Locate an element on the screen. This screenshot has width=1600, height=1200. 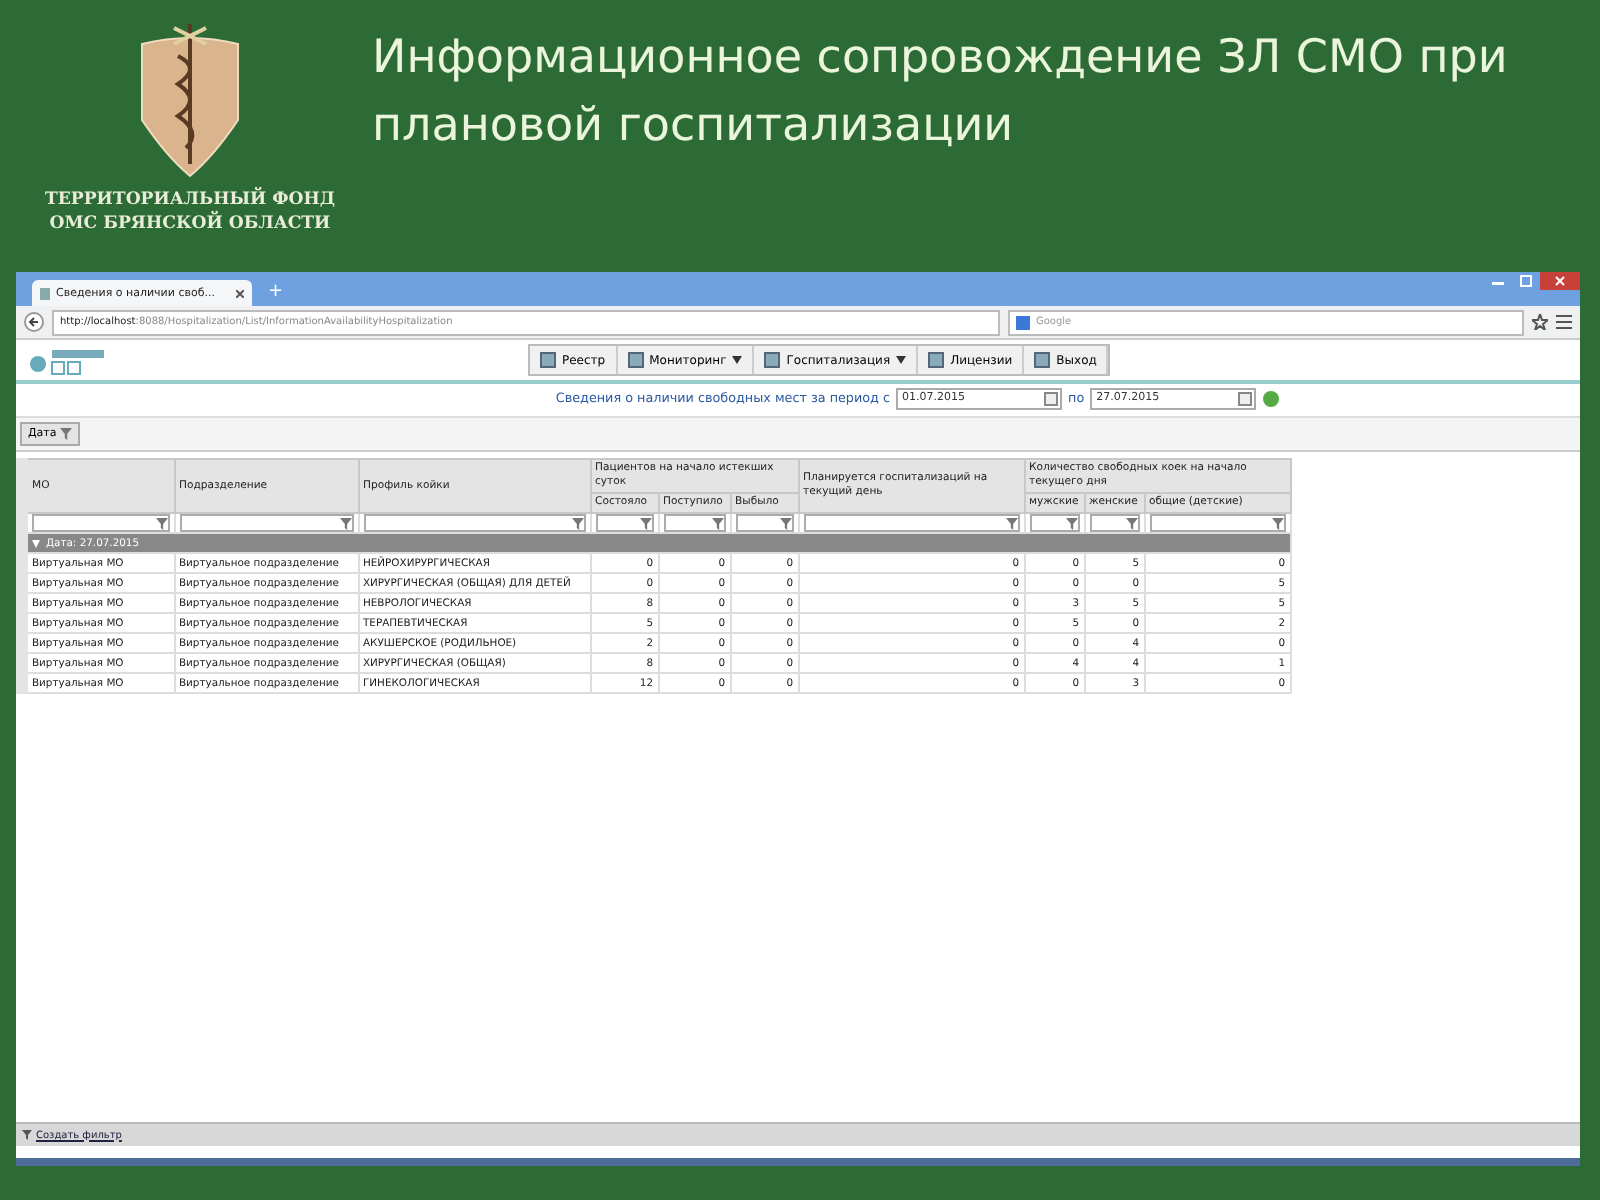
menu-icon is located at coordinates (1564, 322).